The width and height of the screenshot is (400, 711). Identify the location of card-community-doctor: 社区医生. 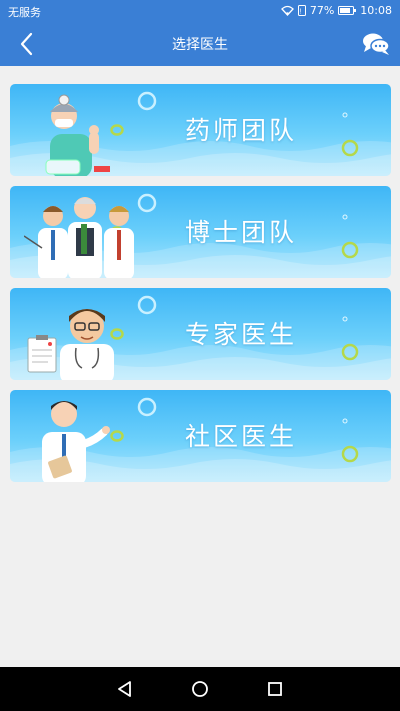
(200, 436).